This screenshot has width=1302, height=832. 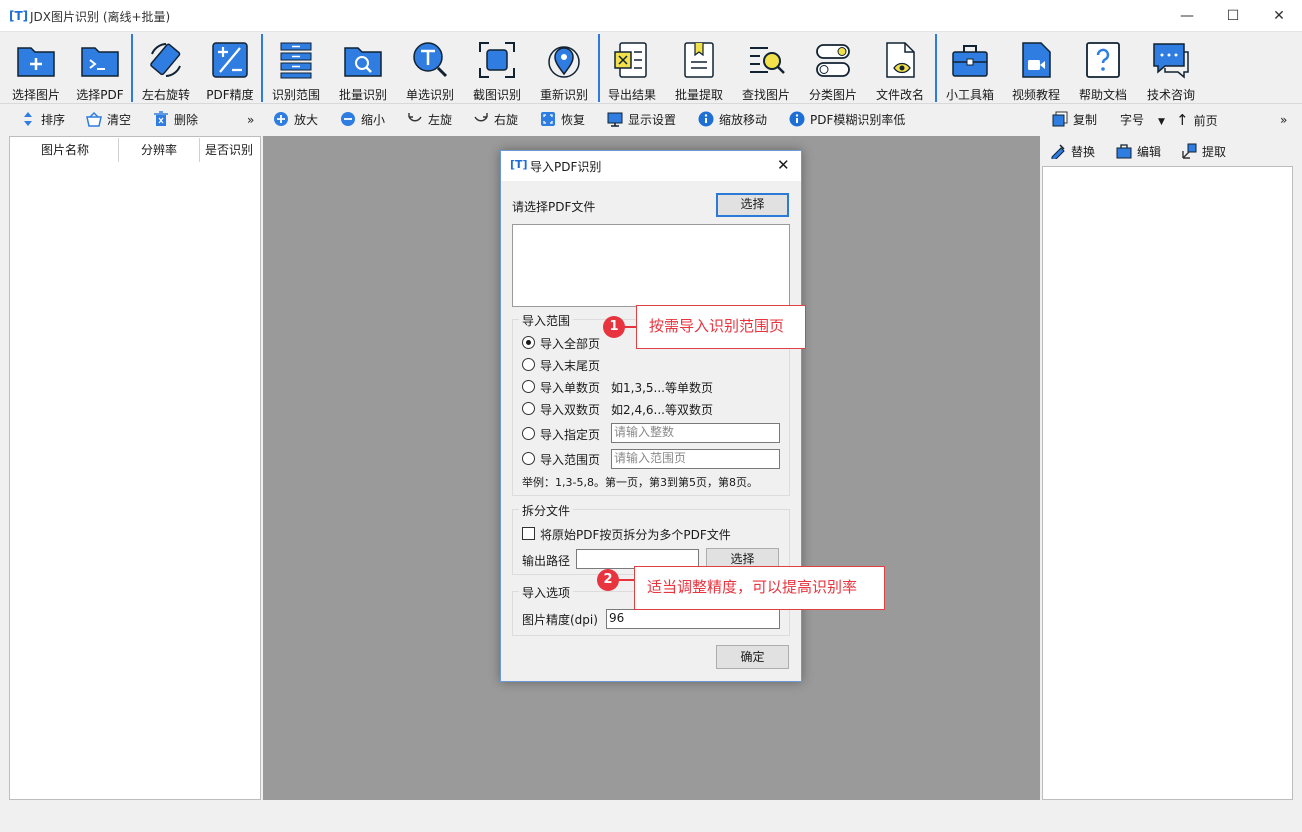 I want to click on help-docs-button: 帮助文档, so click(x=1103, y=70).